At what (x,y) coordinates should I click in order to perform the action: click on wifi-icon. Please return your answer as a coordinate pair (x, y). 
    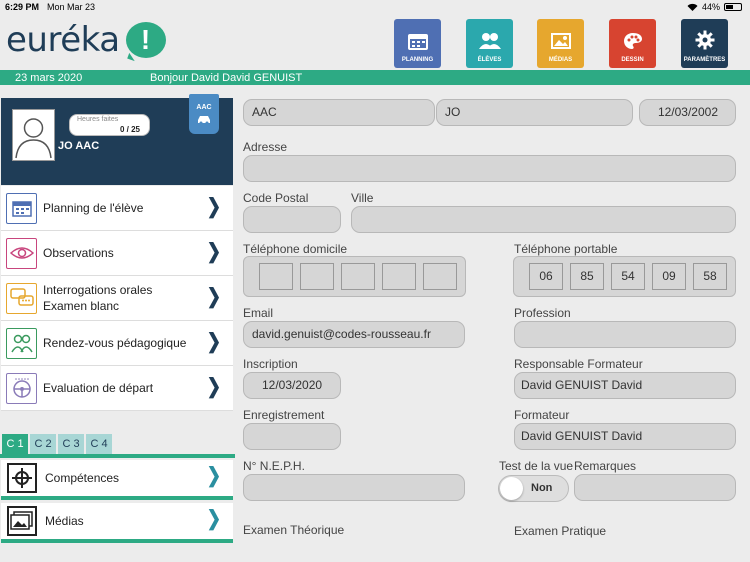
    Looking at the image, I should click on (692, 7).